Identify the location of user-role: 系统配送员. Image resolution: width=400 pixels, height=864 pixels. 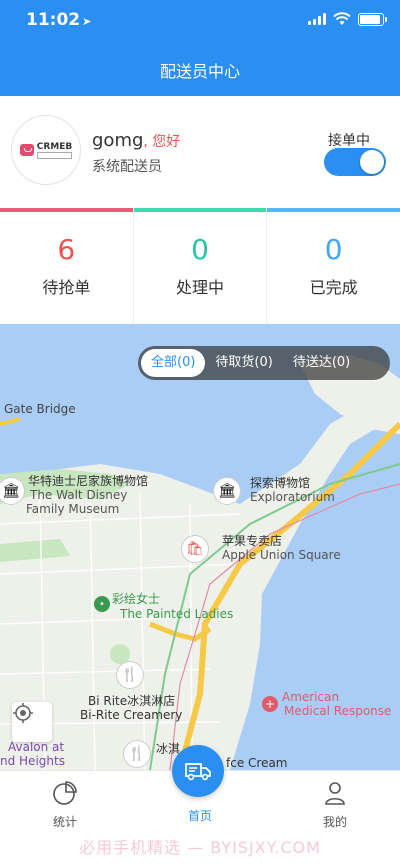
(127, 167).